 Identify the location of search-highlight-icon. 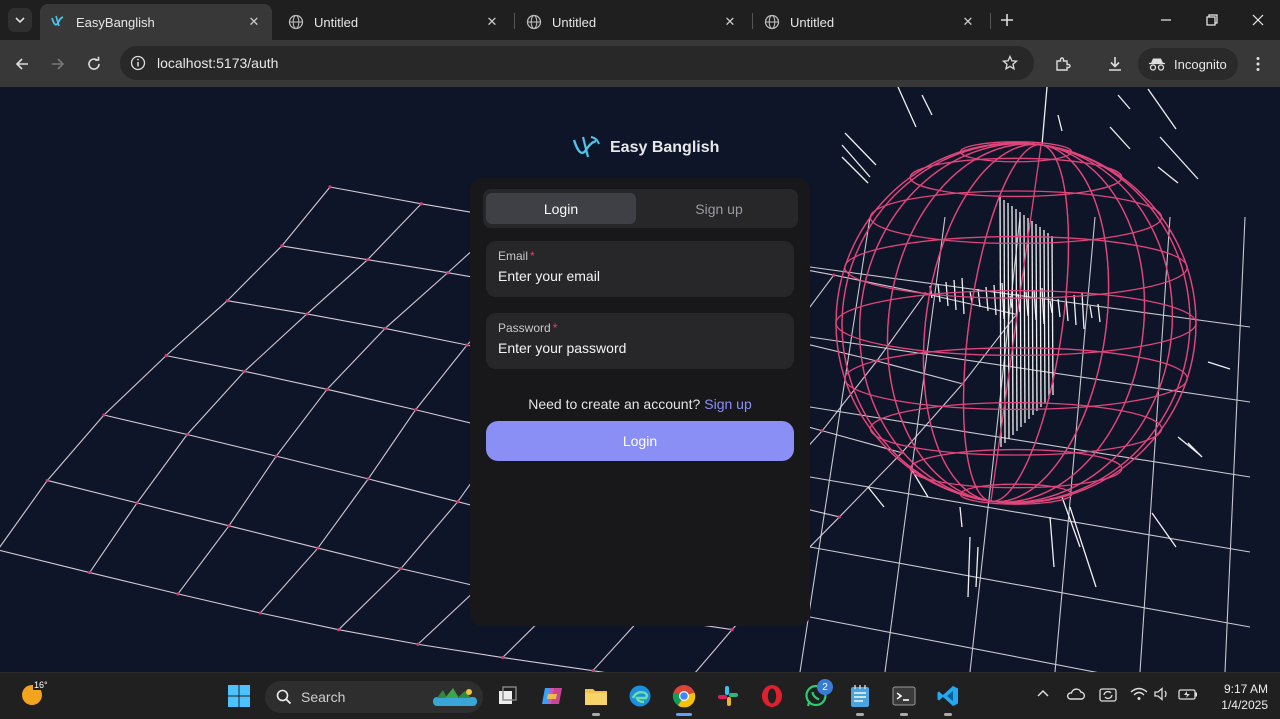
(455, 697).